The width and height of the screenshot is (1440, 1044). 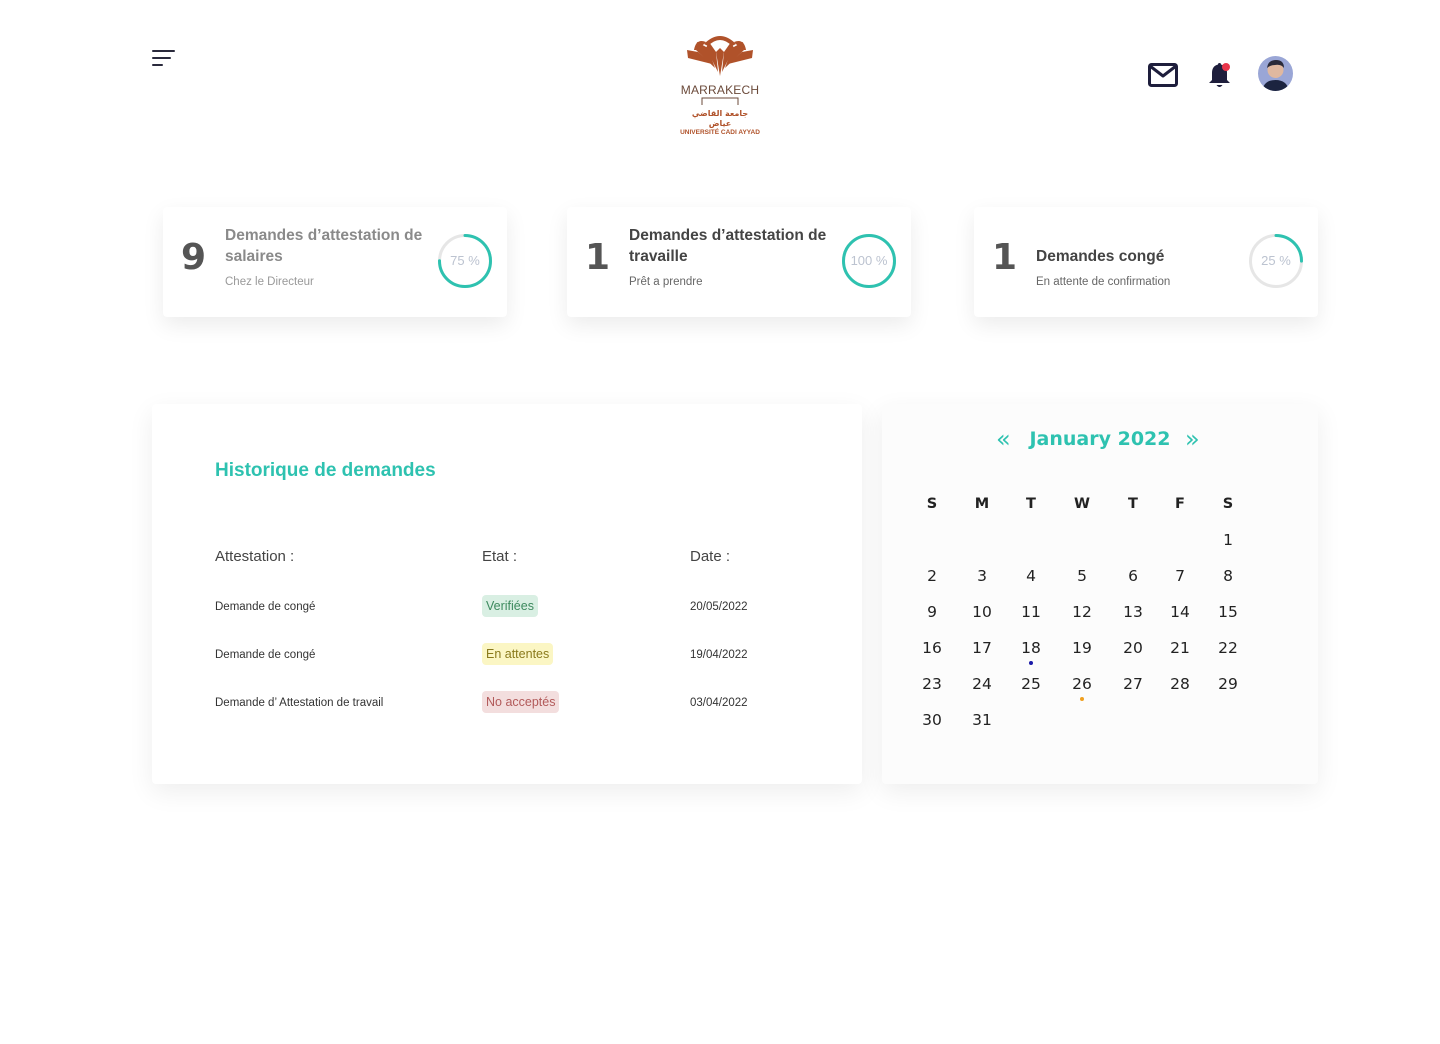 I want to click on logo-emblem-icon, so click(x=720, y=56).